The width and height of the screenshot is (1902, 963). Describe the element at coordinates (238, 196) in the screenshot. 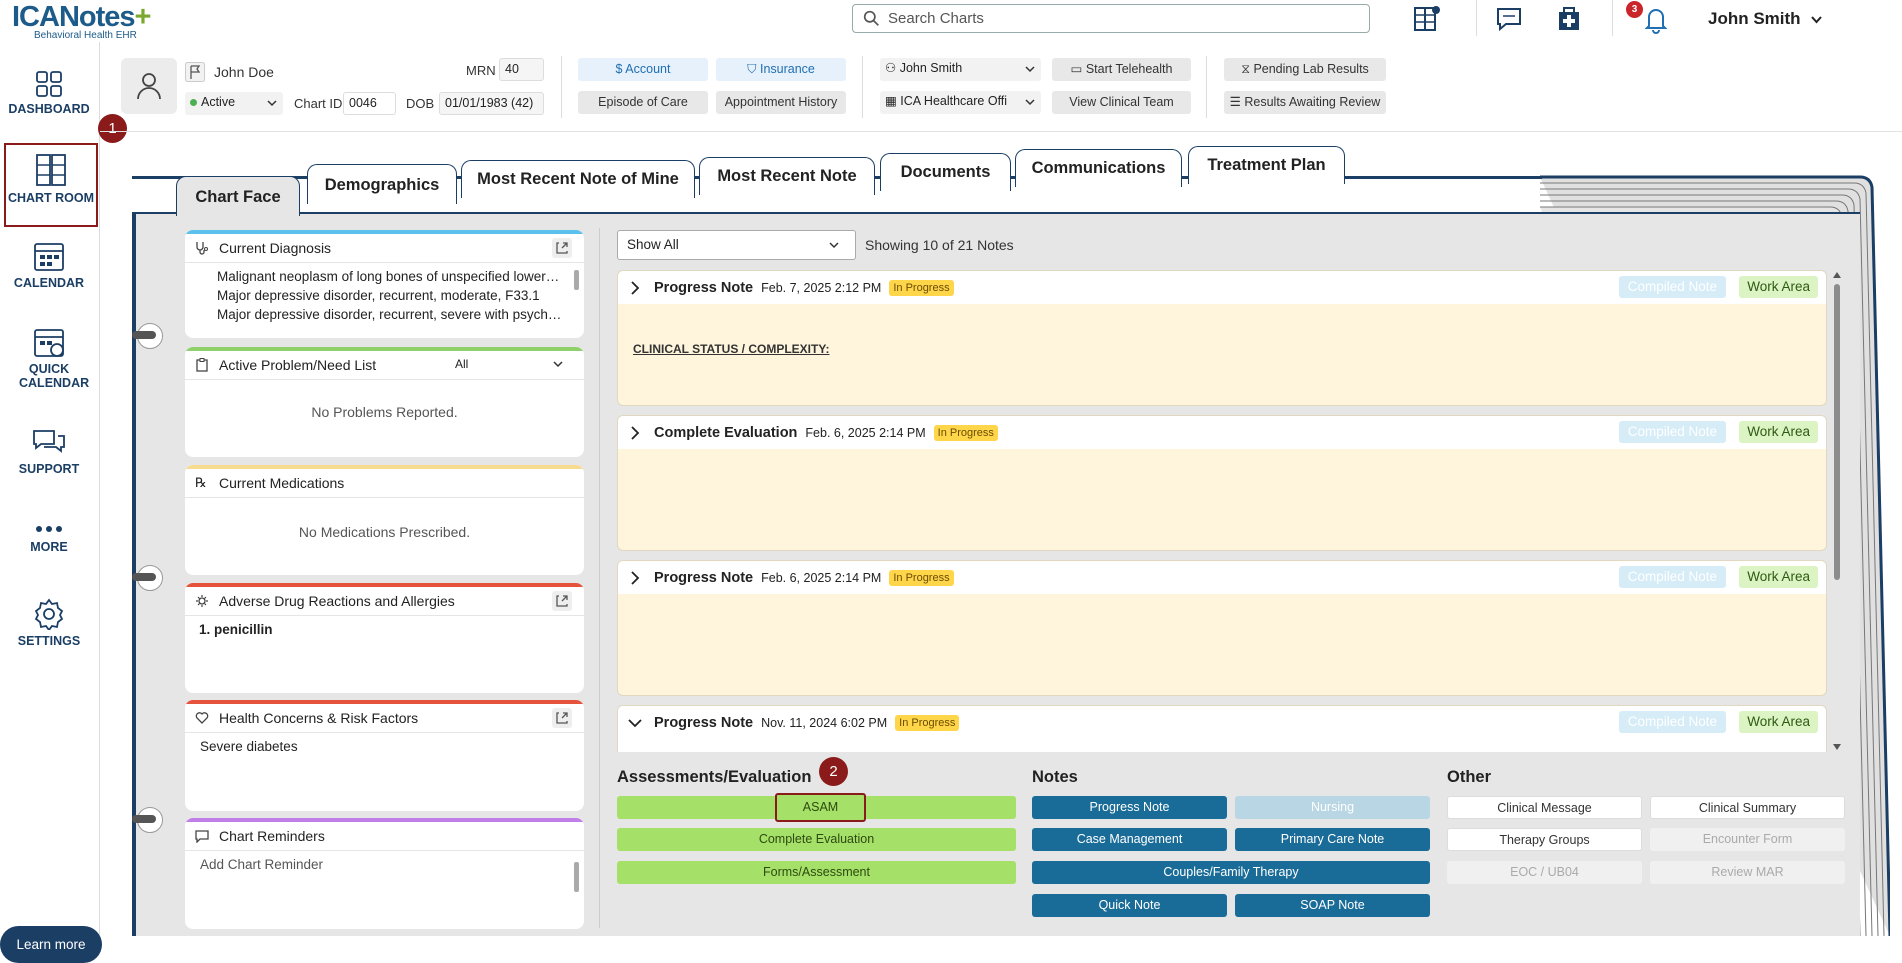

I see `tab-chart-face: Chart Face` at that location.